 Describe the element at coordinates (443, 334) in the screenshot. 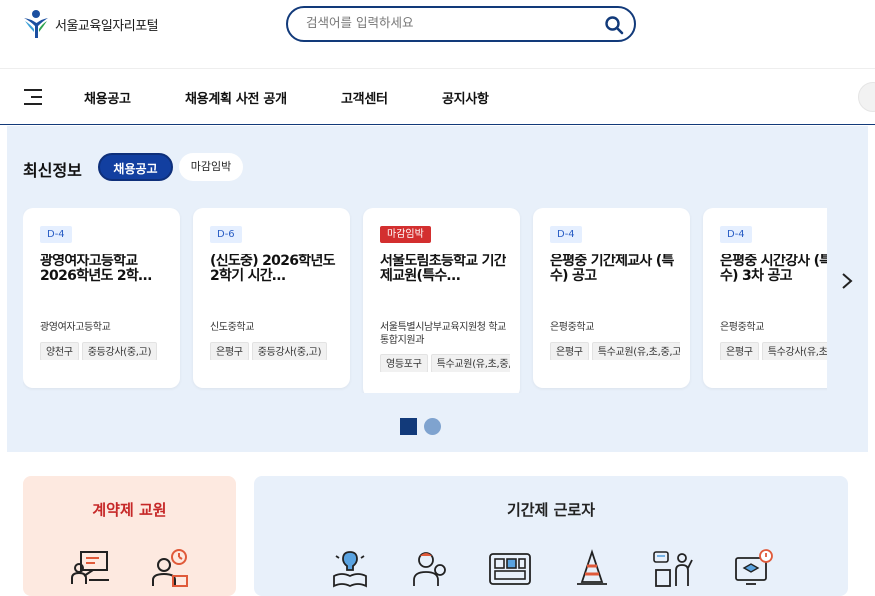

I see `card-school: 서울특별시남부교육지원청 학교통합지원과` at that location.